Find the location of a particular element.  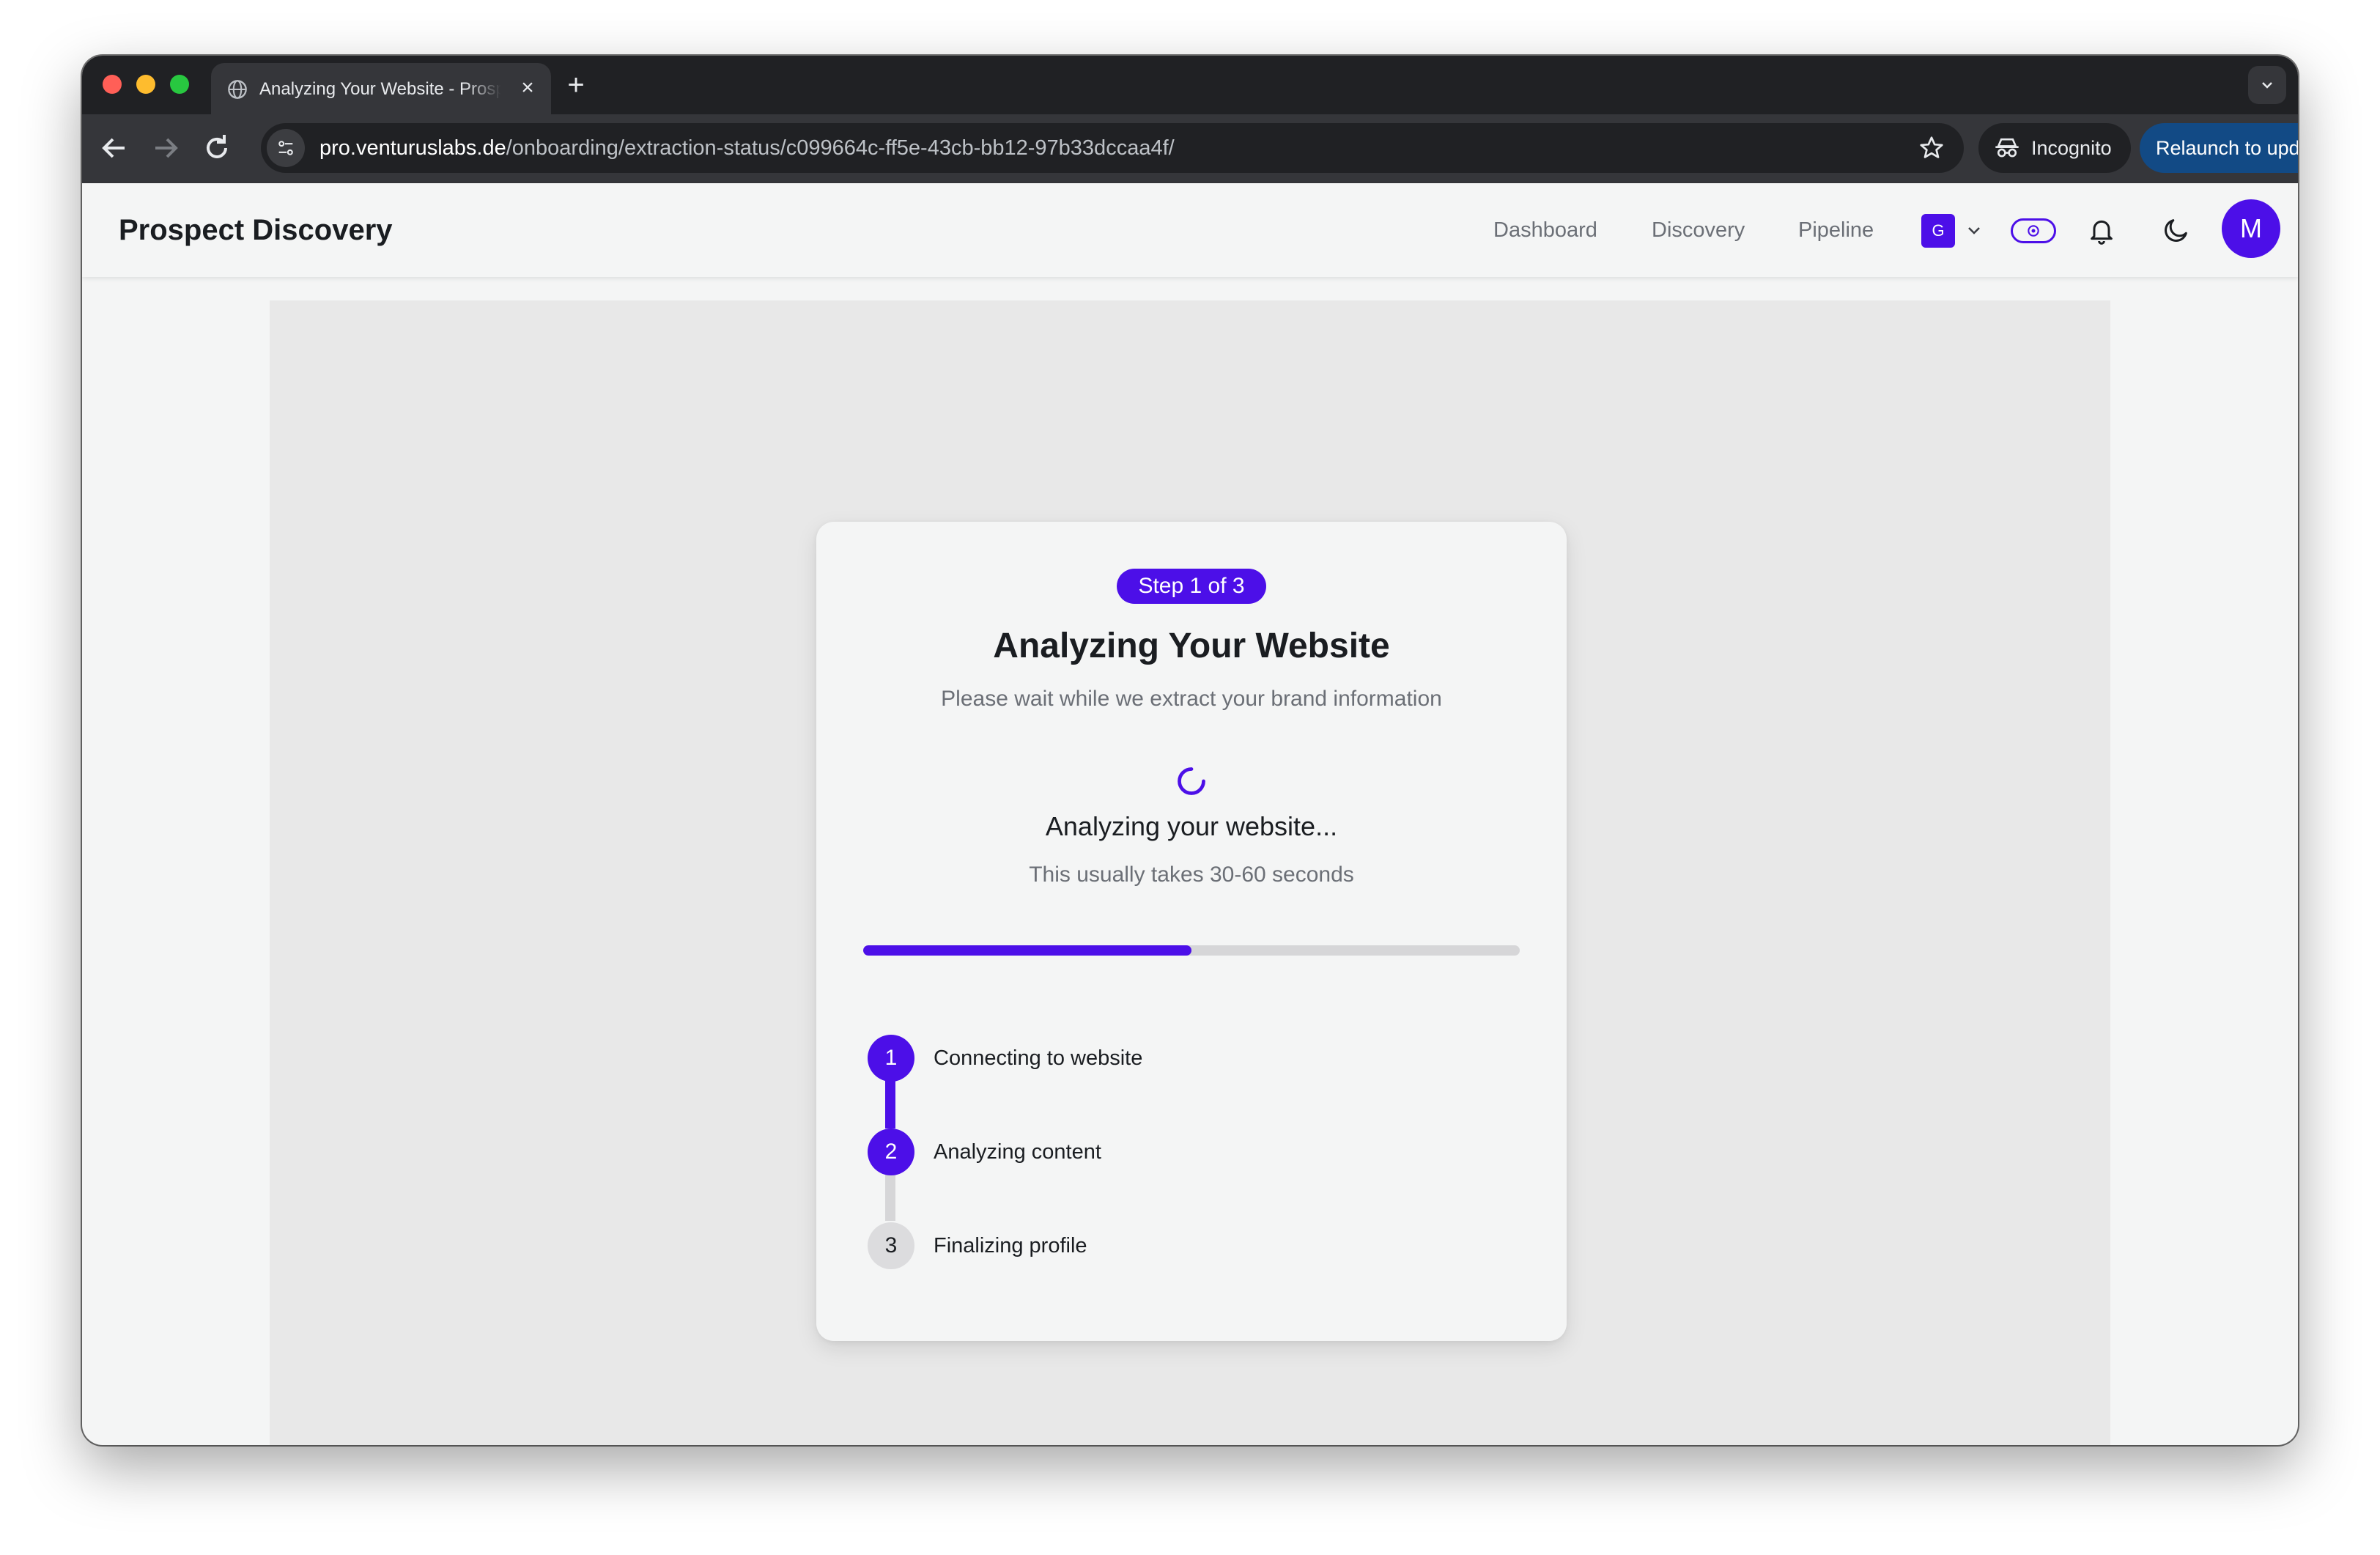

incognito-indicator: Incognito is located at coordinates (2054, 148).